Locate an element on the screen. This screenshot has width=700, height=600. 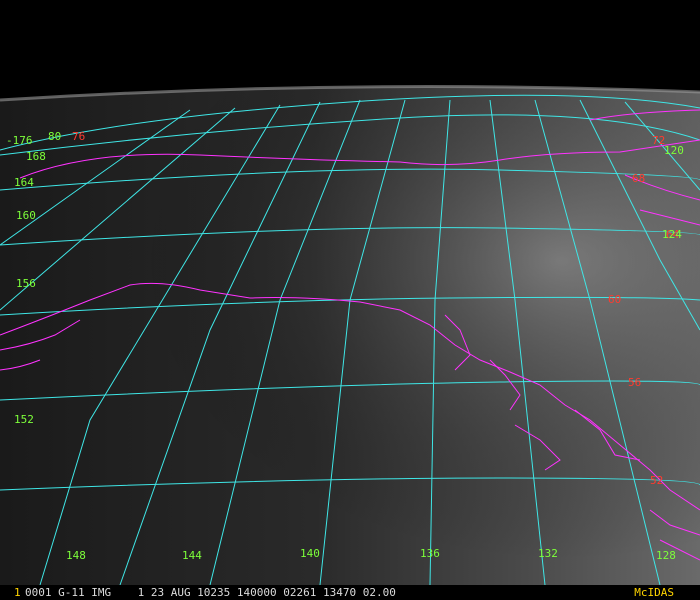
lat-label-76: 76 is located at coordinates (78, 136).